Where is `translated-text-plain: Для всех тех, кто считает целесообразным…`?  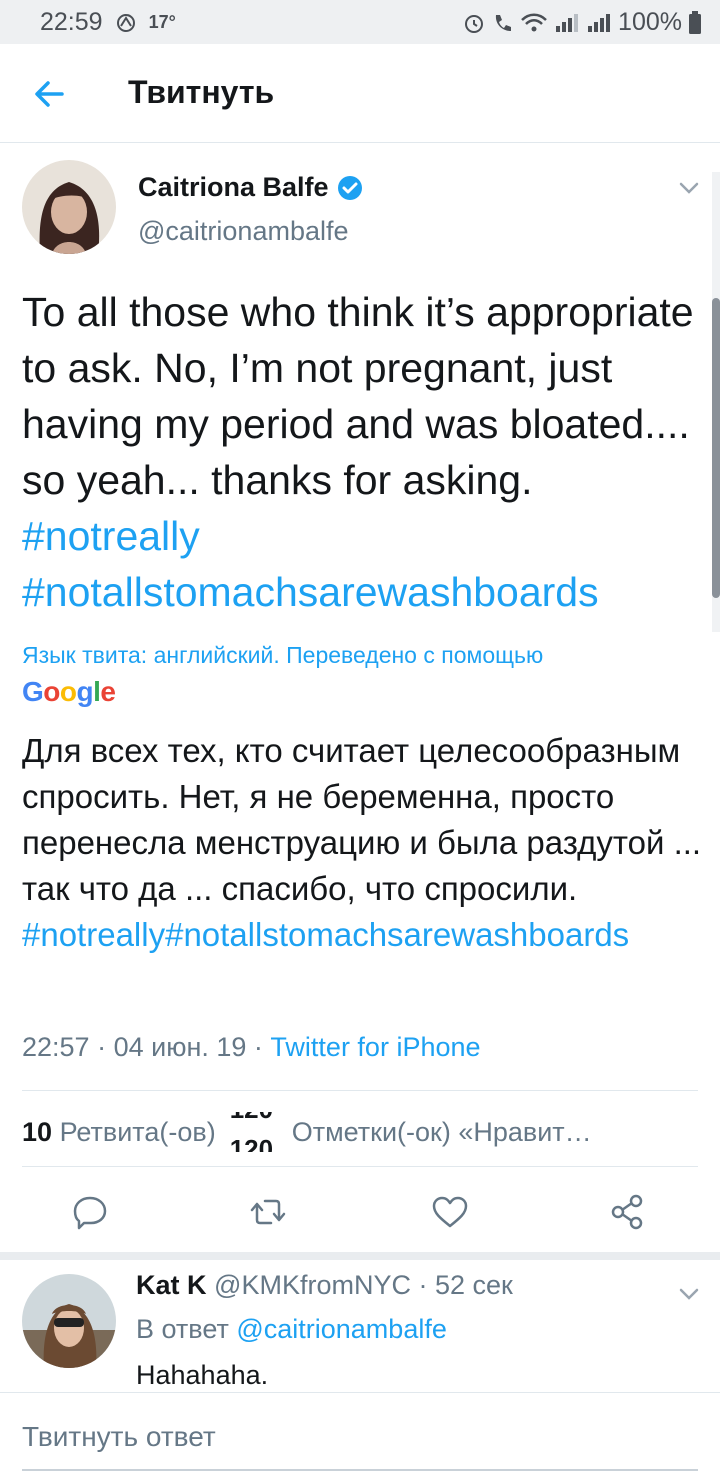
translated-text-plain: Для всех тех, кто считает целесообразным… is located at coordinates (362, 819).